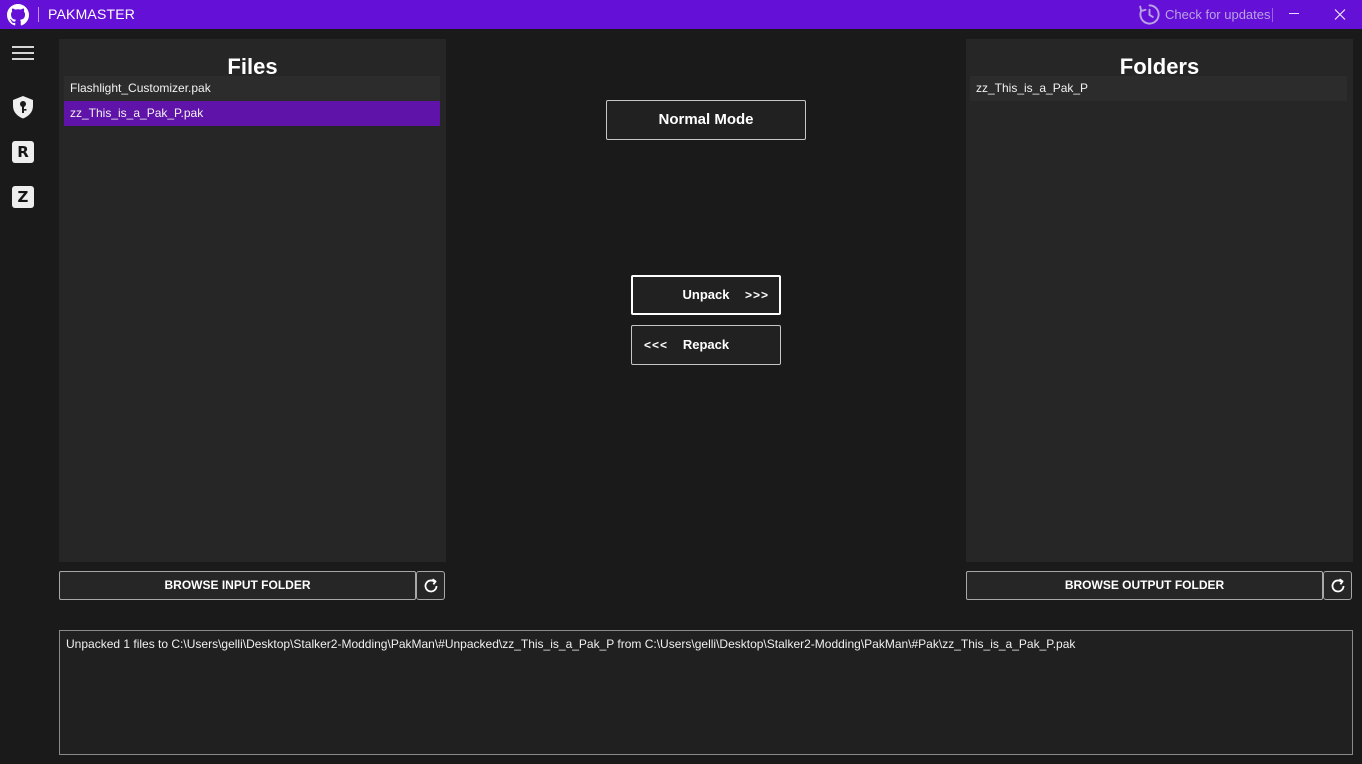  Describe the element at coordinates (38, 14) in the screenshot. I see `title-separator` at that location.